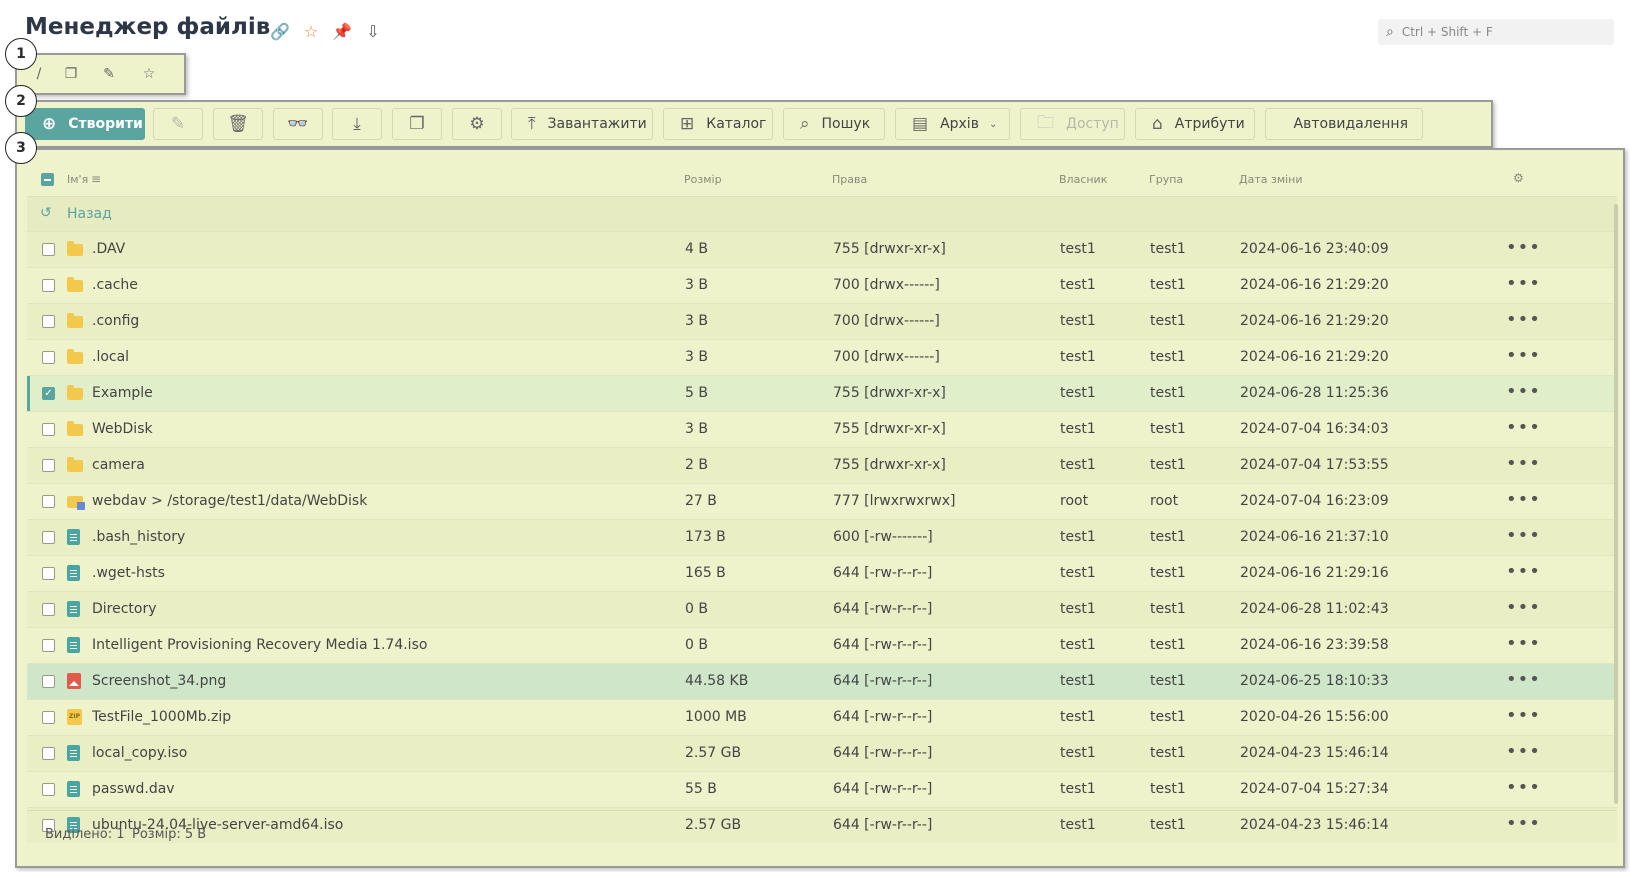 The height and width of the screenshot is (872, 1630). I want to click on global-search: ⌕, so click(1496, 32).